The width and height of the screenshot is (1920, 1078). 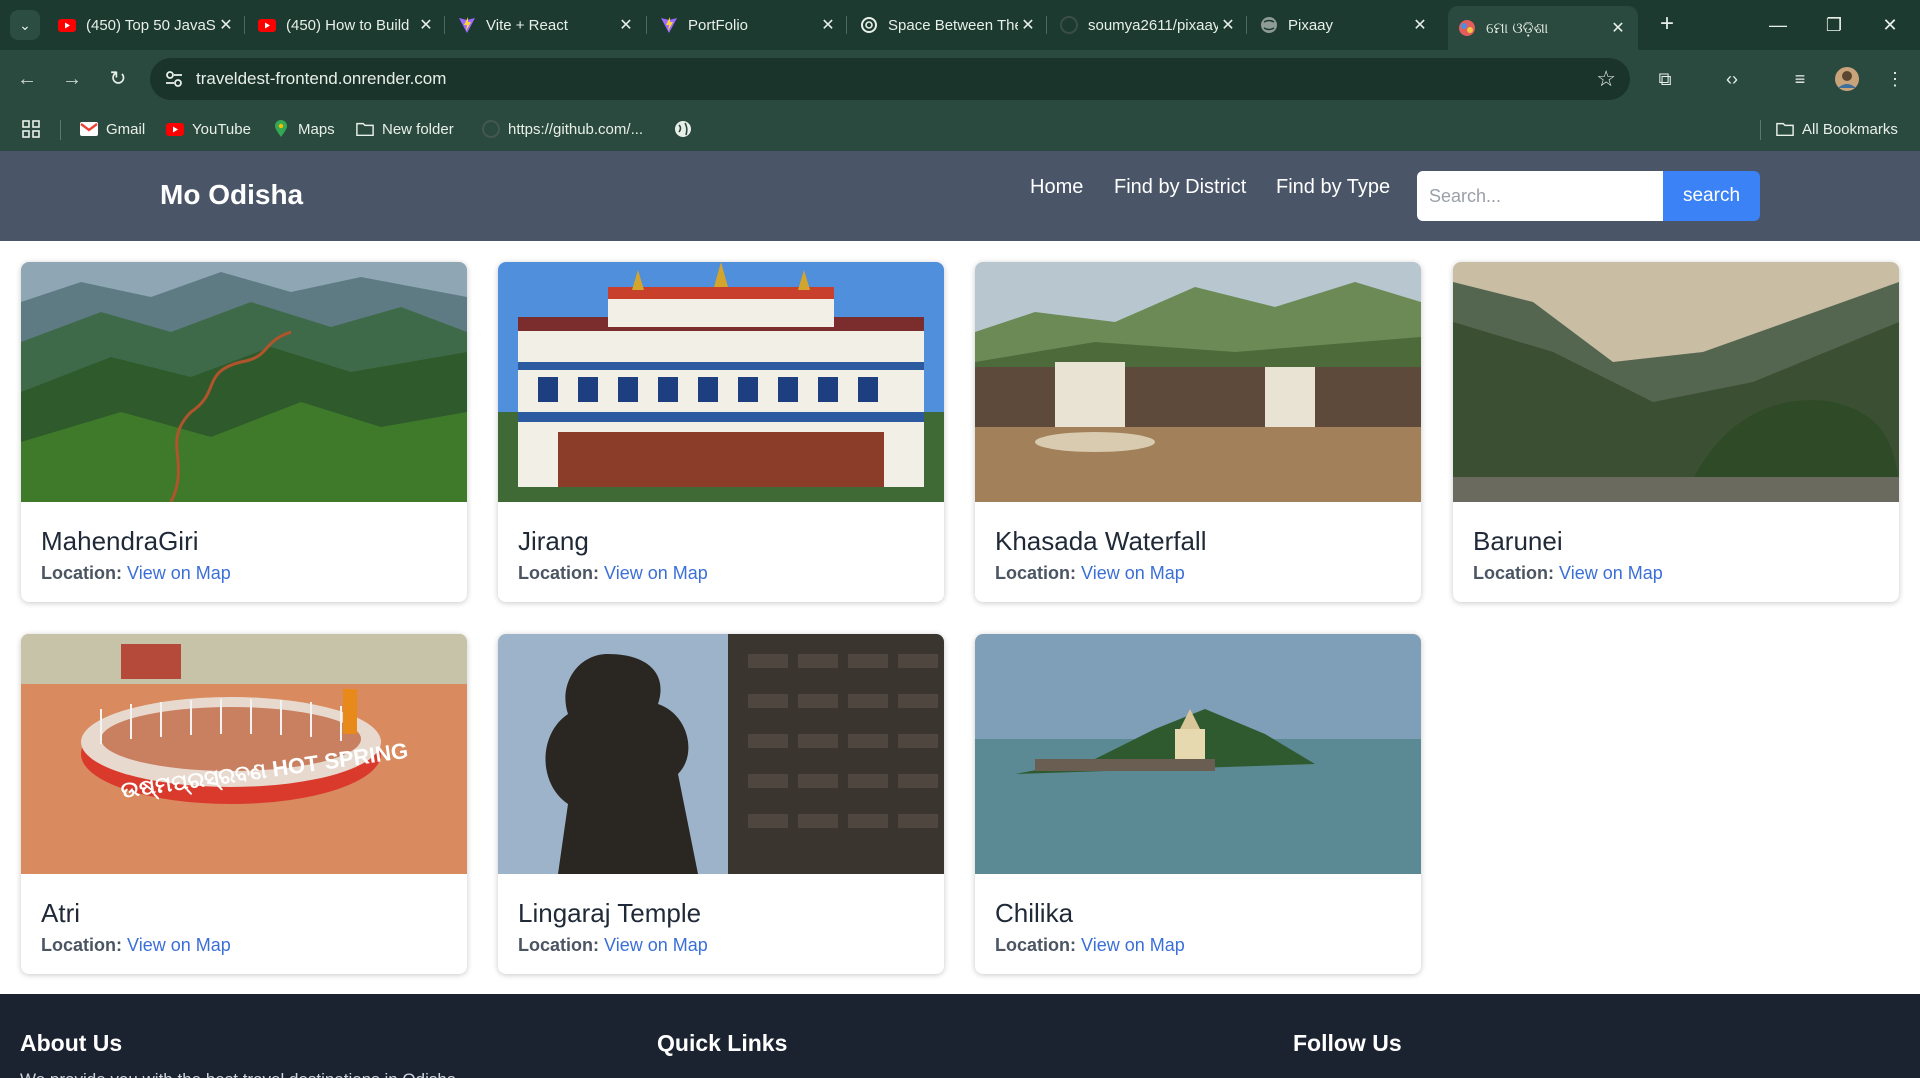 I want to click on place-card-khasada-waterfall: Khasada Waterfall Location: View on Map, so click(x=1198, y=432).